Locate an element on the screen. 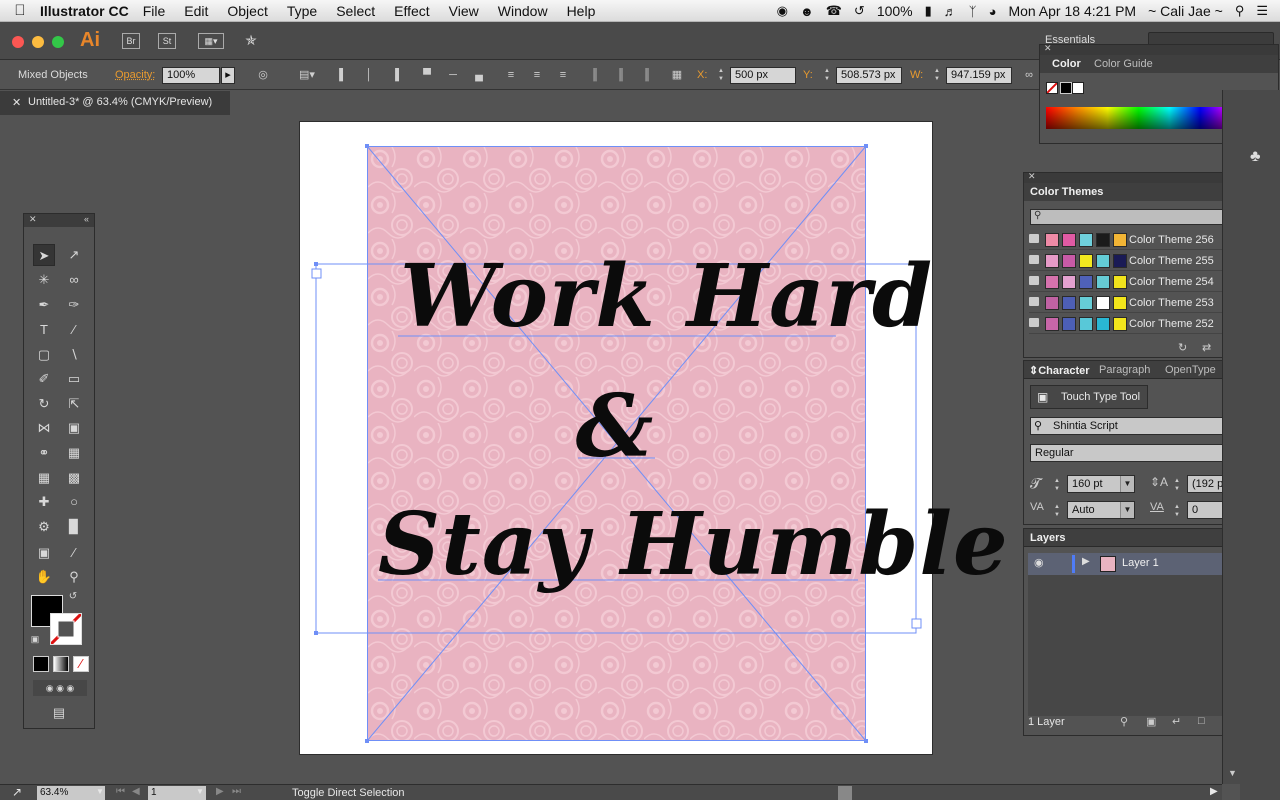 This screenshot has width=1280, height=800. touch-type-tool-button: ▣ Touch Type Tool is located at coordinates (1089, 397).